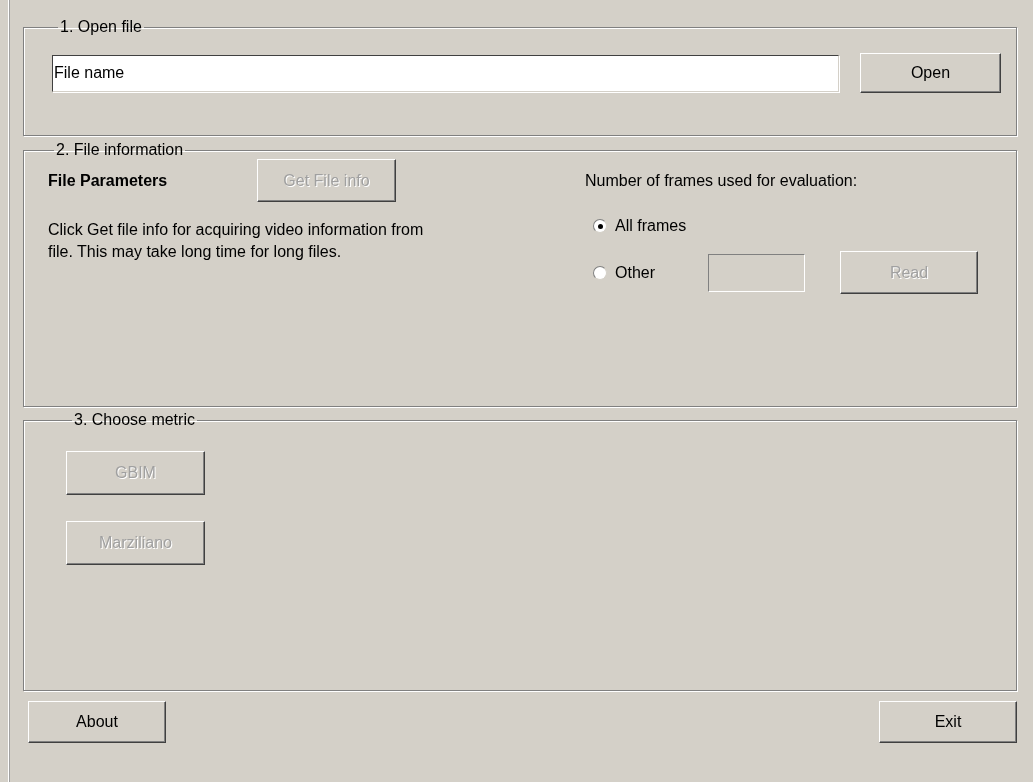  I want to click on frames-label: Number of frames used for evaluation:, so click(722, 181).